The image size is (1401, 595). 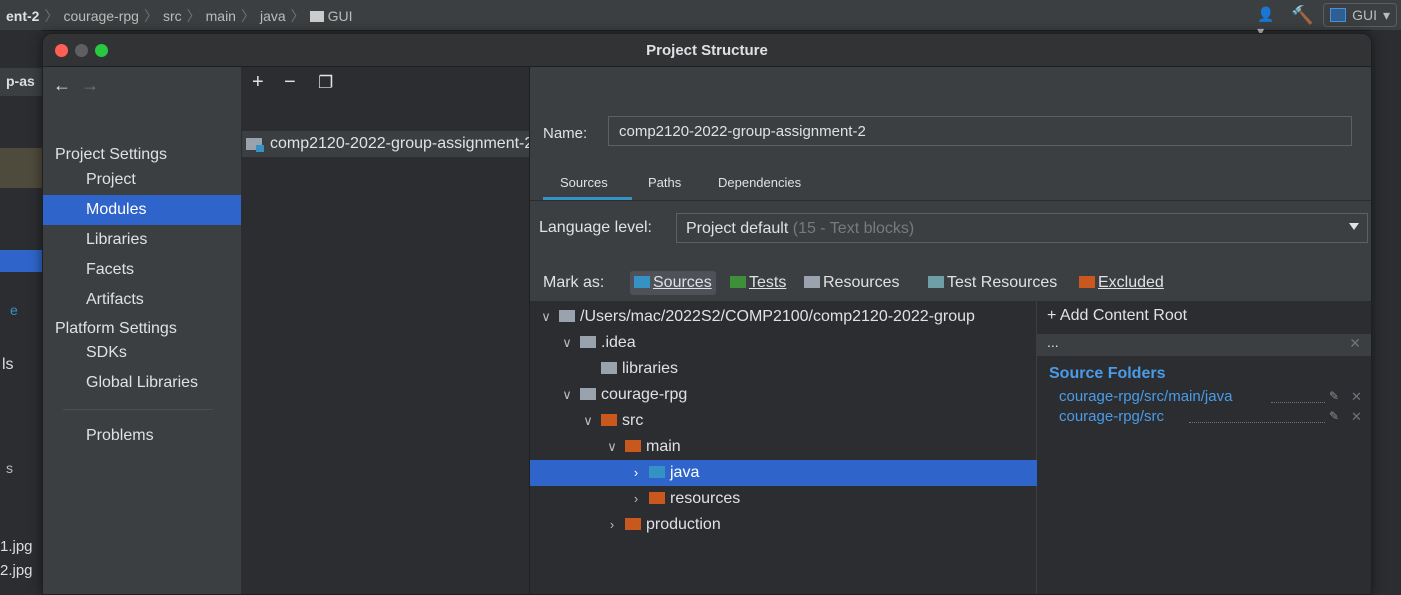 What do you see at coordinates (798, 343) in the screenshot?
I see `tree-row-idea: ∨ .idea` at bounding box center [798, 343].